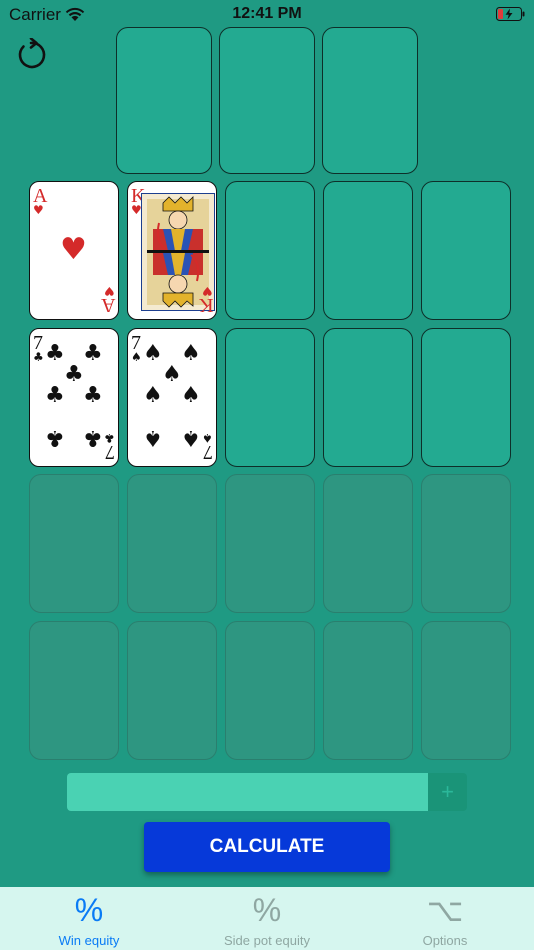  What do you see at coordinates (107, 305) in the screenshot?
I see `card-rank: A` at bounding box center [107, 305].